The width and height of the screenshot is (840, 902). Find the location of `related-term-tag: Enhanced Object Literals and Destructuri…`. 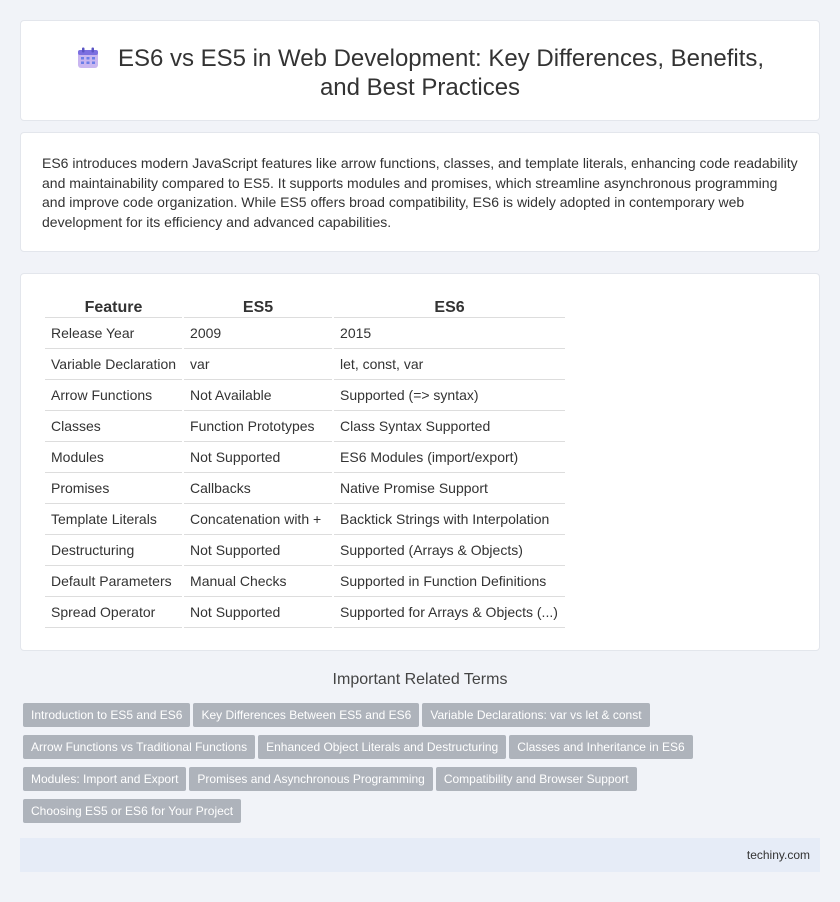

related-term-tag: Enhanced Object Literals and Destructuri… is located at coordinates (382, 747).